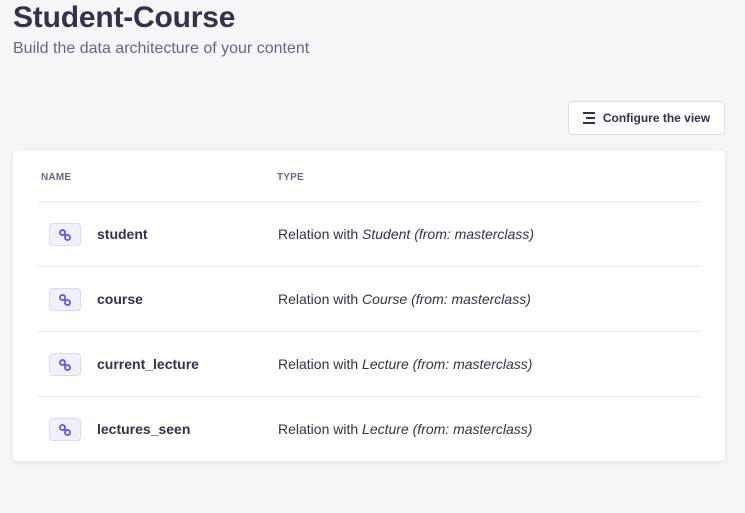 Image resolution: width=745 pixels, height=513 pixels. Describe the element at coordinates (290, 177) in the screenshot. I see `column-header-type: Type` at that location.